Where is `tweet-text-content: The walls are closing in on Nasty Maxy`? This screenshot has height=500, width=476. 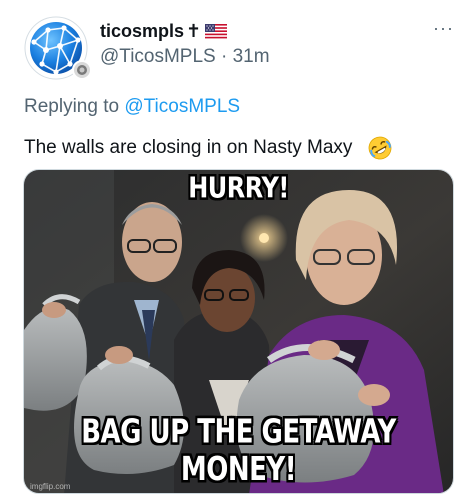 tweet-text-content: The walls are closing in on Nasty Maxy is located at coordinates (188, 147).